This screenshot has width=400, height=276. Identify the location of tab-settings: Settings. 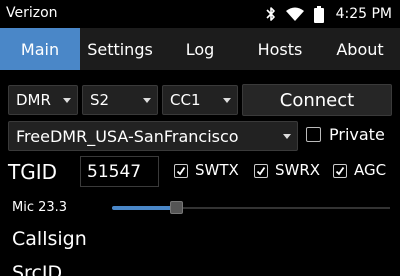
(120, 49).